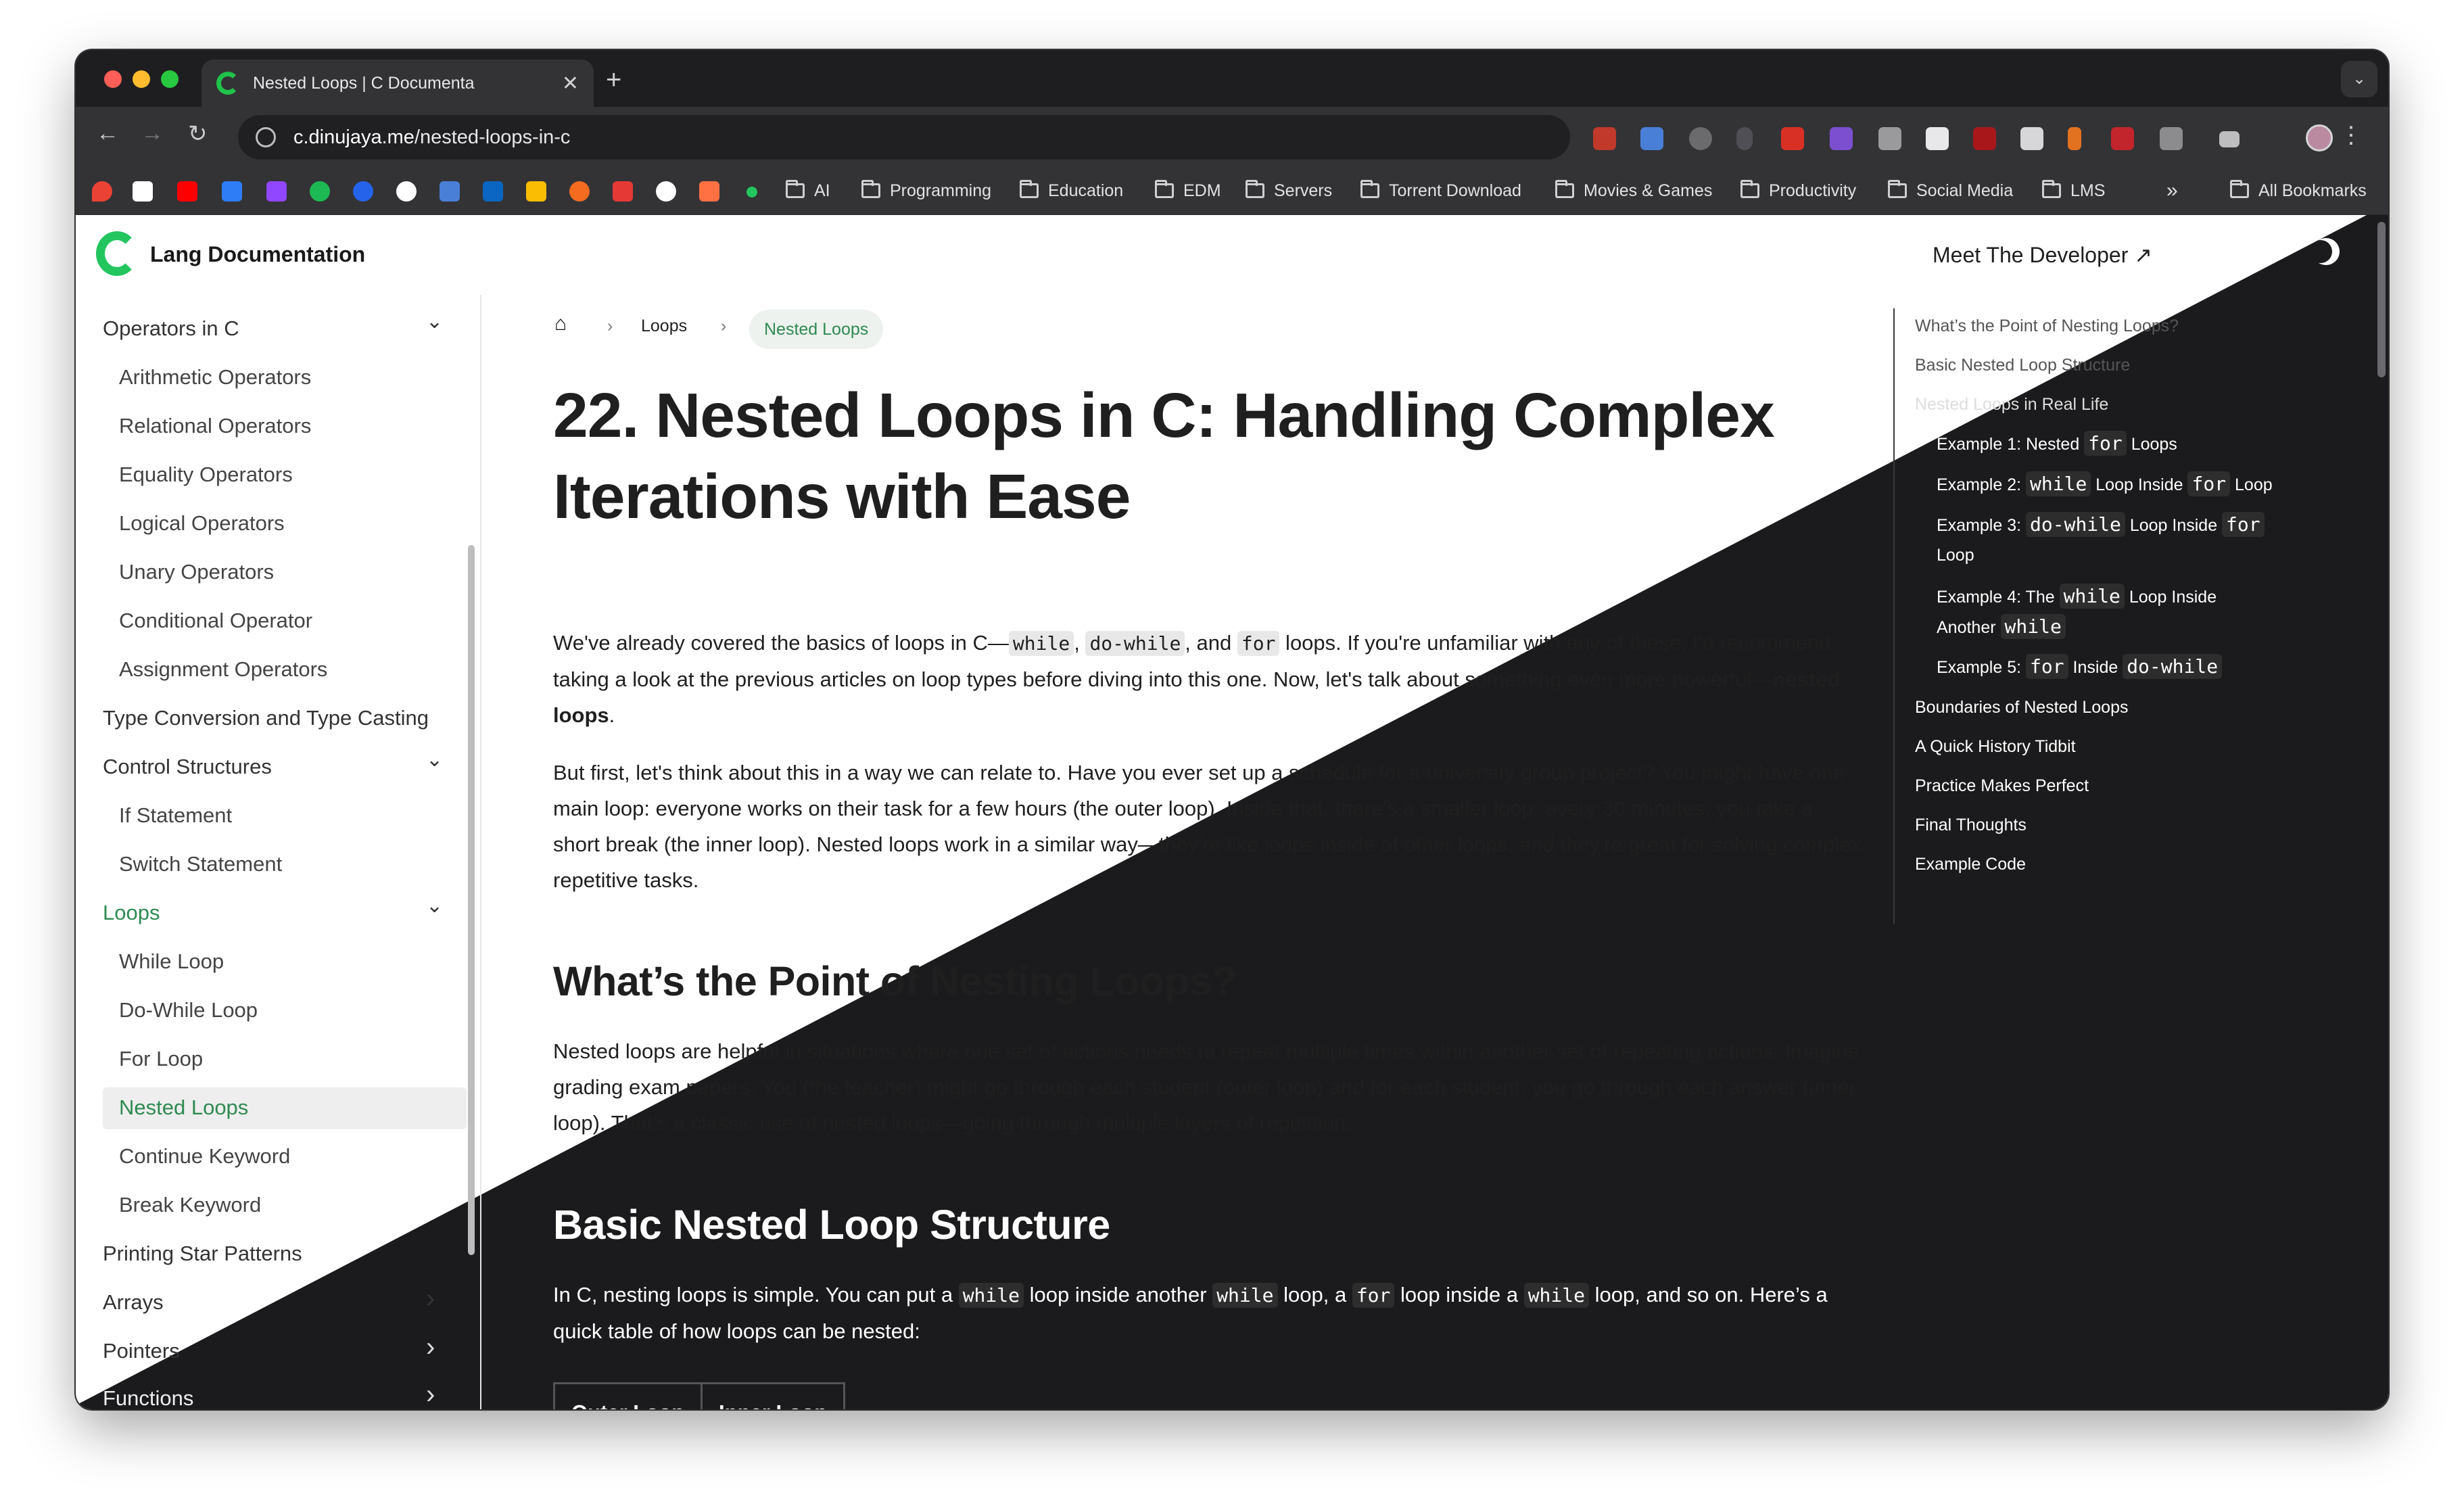  I want to click on sidebar-item-relational: Relational Operators, so click(215, 426).